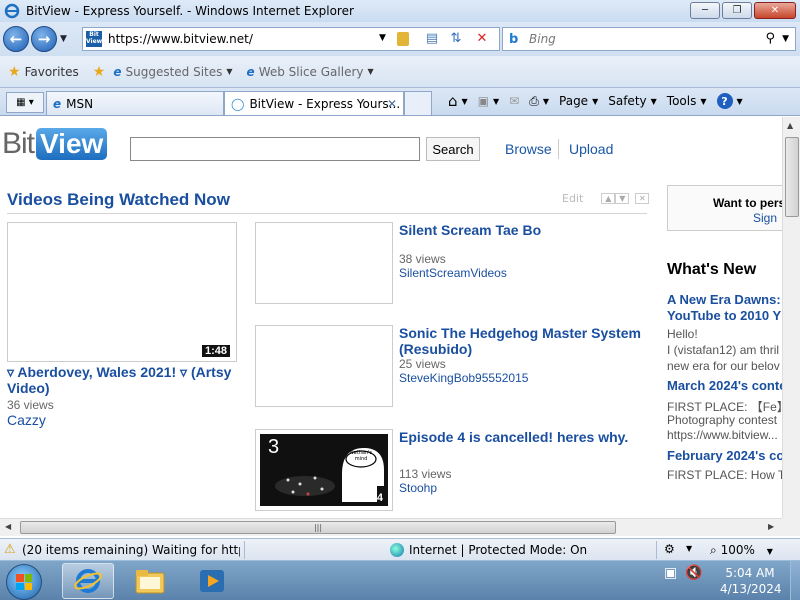 The height and width of the screenshot is (600, 800). I want to click on horizontal-scrollbar: ◀ ||| ▶, so click(391, 527).